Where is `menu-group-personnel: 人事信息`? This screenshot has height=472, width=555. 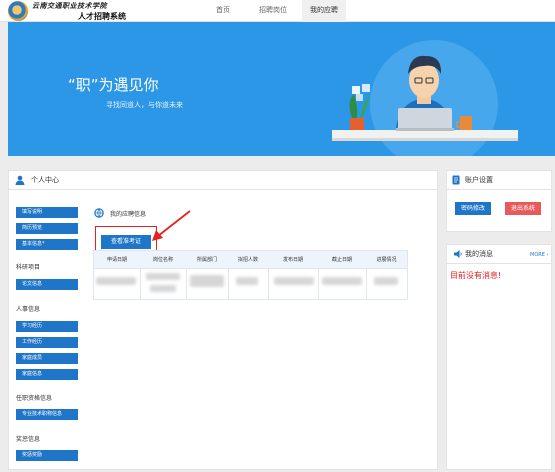
menu-group-personnel: 人事信息 is located at coordinates (28, 309).